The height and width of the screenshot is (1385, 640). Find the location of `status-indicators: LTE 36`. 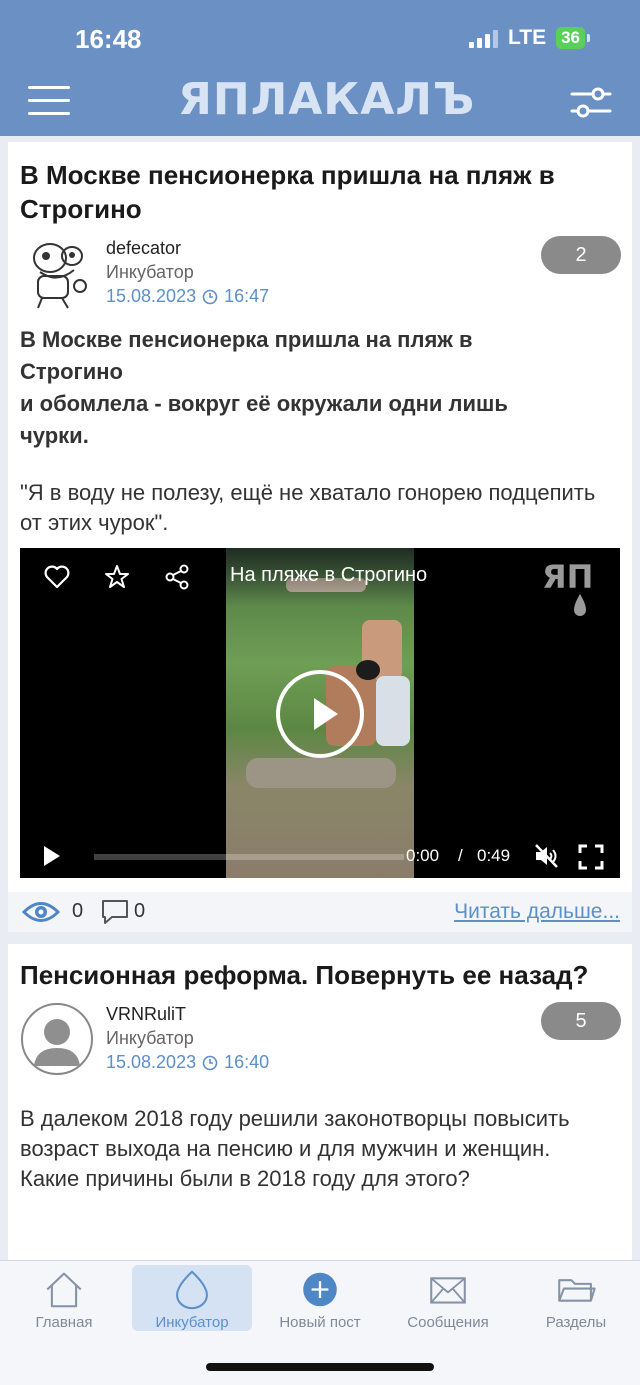

status-indicators: LTE 36 is located at coordinates (529, 38).